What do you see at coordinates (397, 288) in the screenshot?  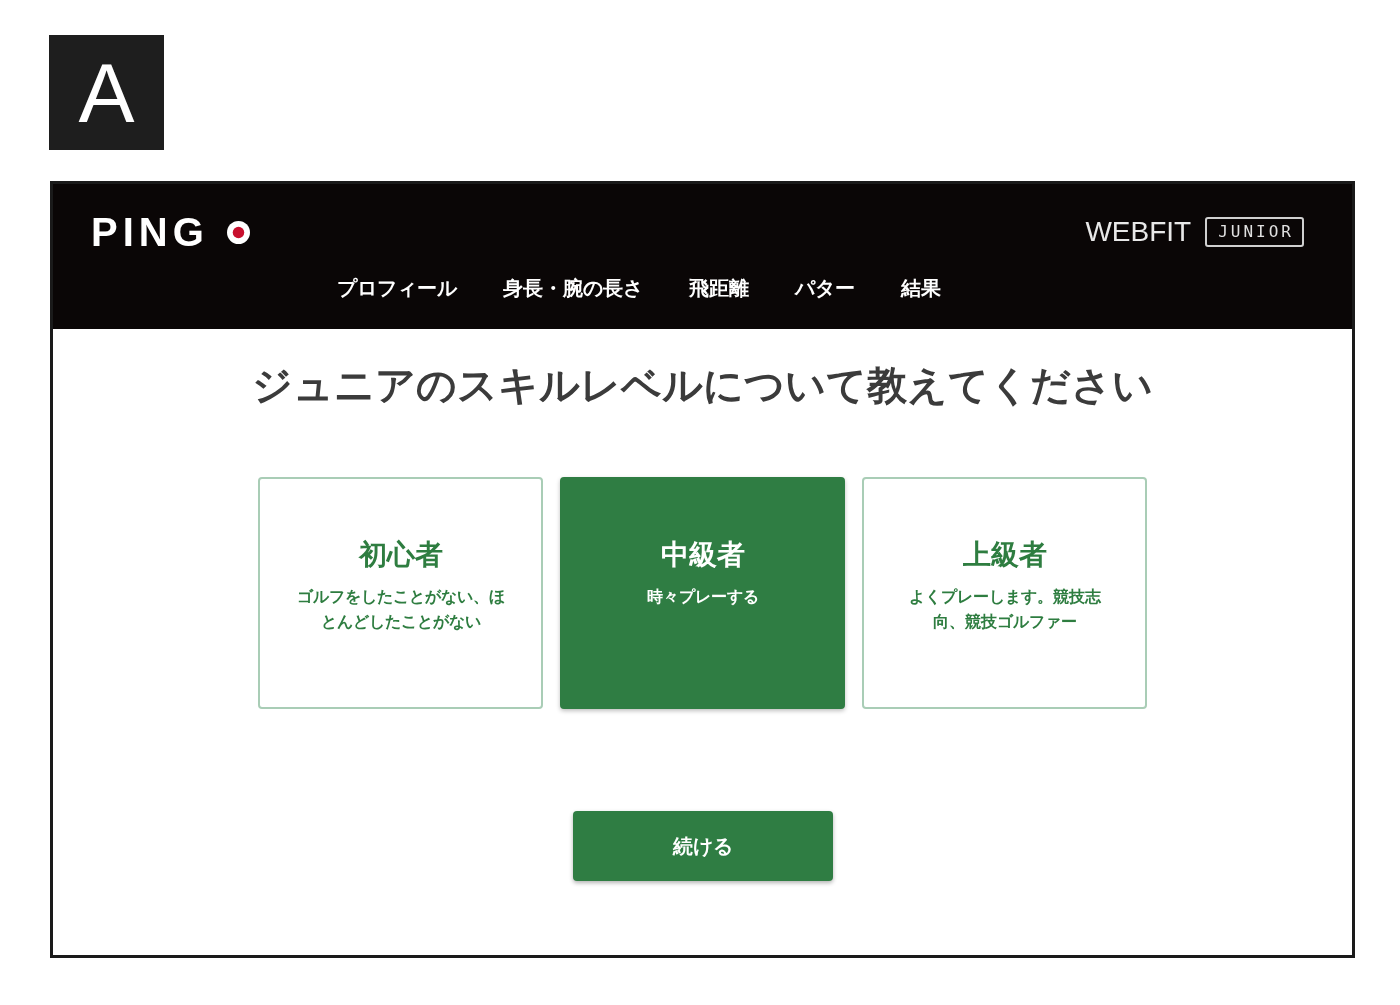 I see `nav-step: プロフィール` at bounding box center [397, 288].